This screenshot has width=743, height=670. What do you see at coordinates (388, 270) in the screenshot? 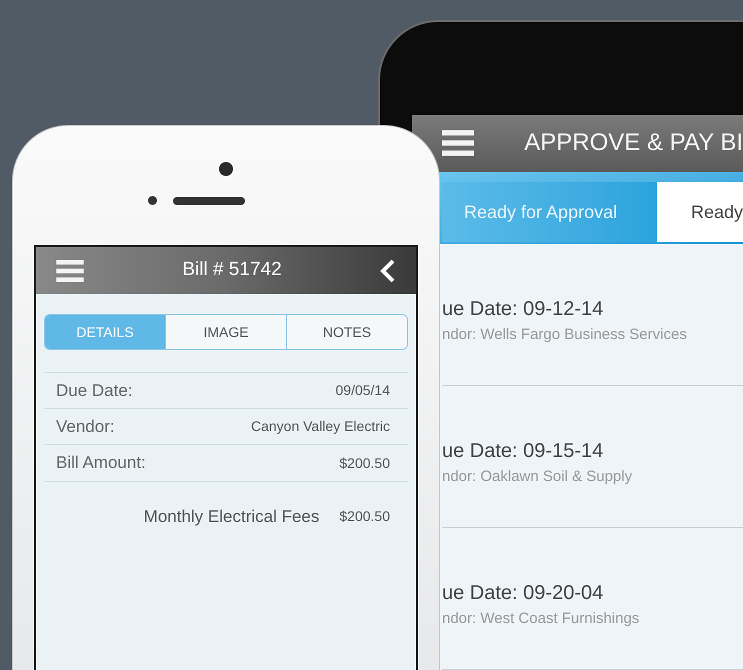
I see `back-icon` at bounding box center [388, 270].